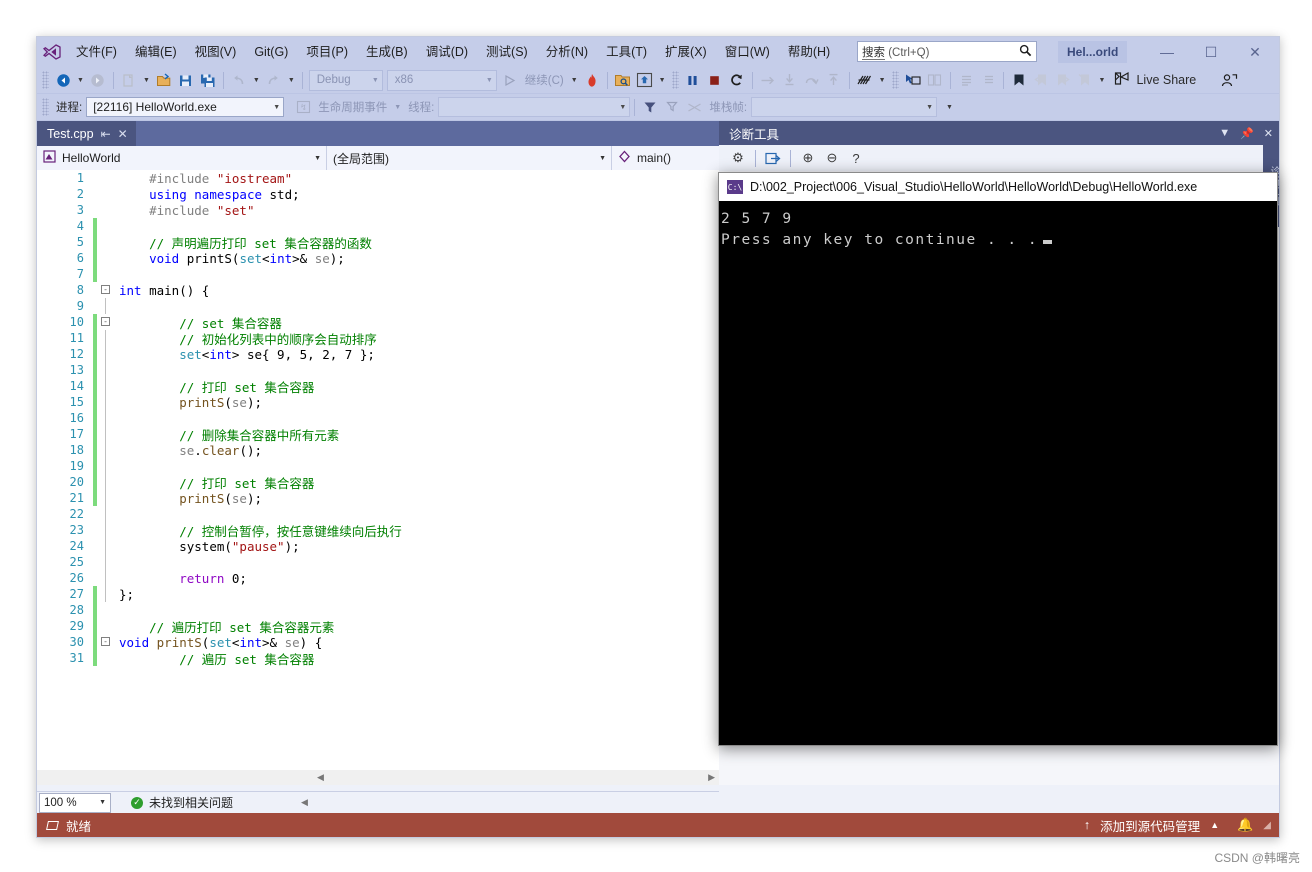 The width and height of the screenshot is (1312, 872). I want to click on code-line: 6 void printS(set<int>& se);, so click(378, 258).